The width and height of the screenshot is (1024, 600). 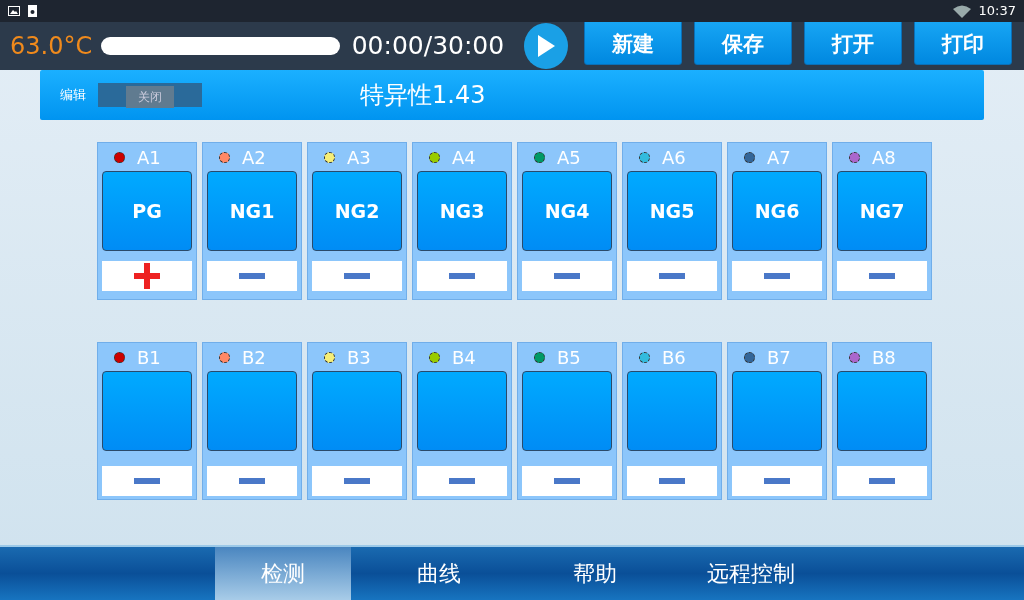 What do you see at coordinates (595, 573) in the screenshot?
I see `nav-tab: 帮助` at bounding box center [595, 573].